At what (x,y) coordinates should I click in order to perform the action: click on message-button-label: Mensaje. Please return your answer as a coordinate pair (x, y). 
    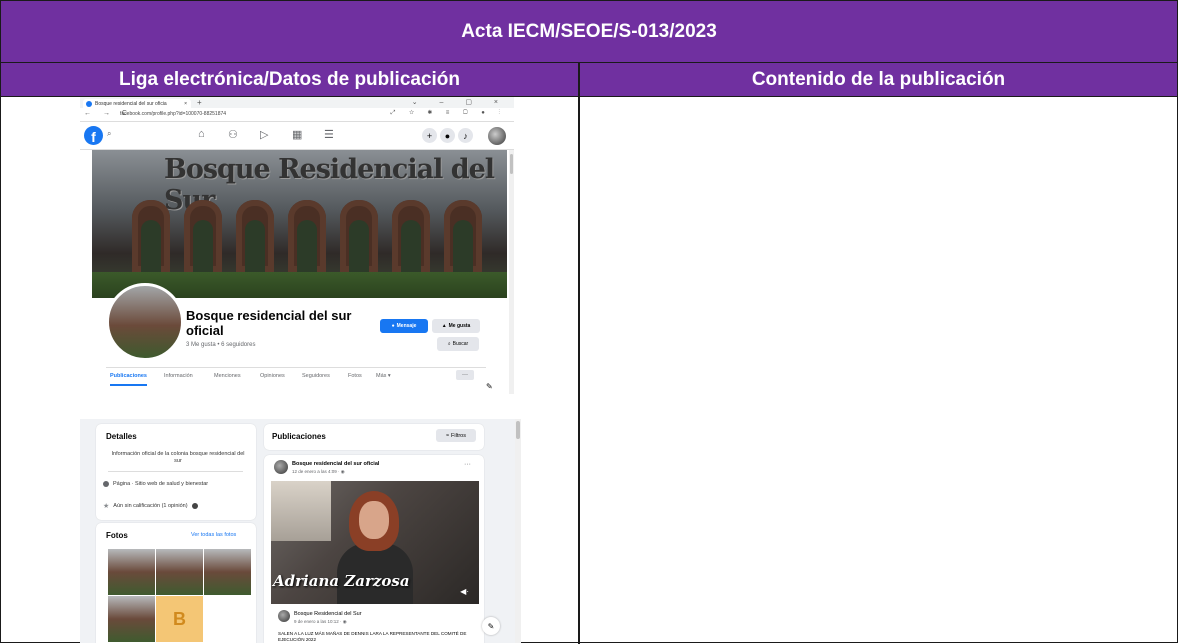
    Looking at the image, I should click on (406, 326).